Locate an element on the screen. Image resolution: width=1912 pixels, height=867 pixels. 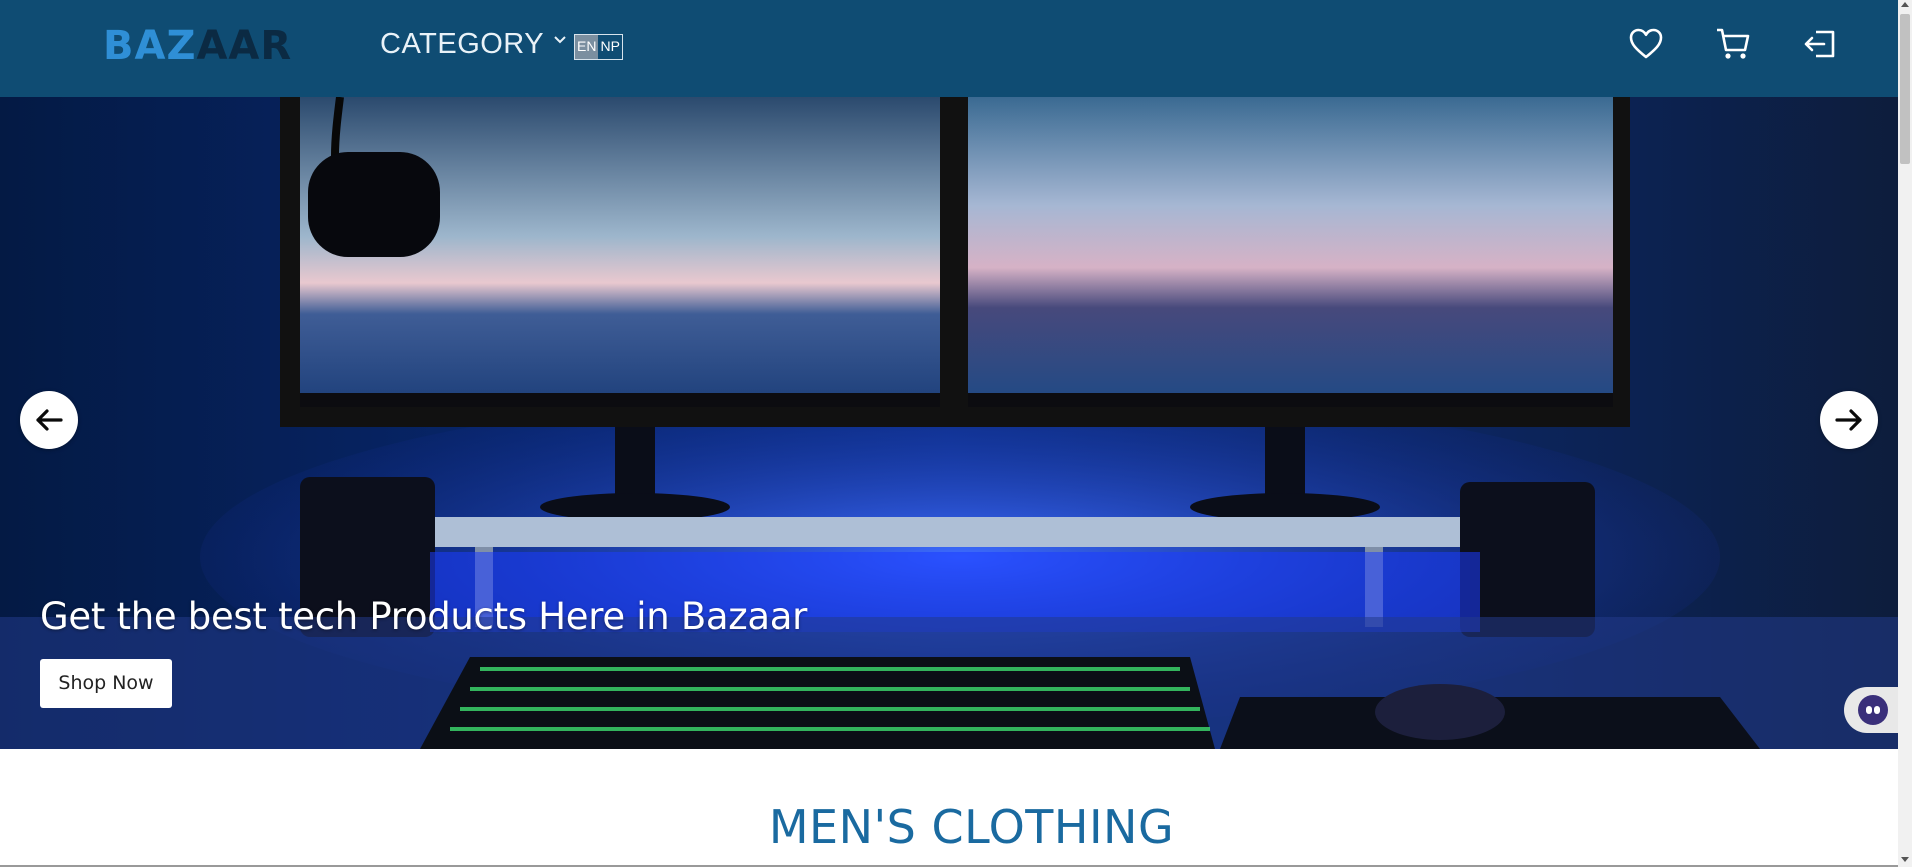
cart-icon is located at coordinates (1733, 44).